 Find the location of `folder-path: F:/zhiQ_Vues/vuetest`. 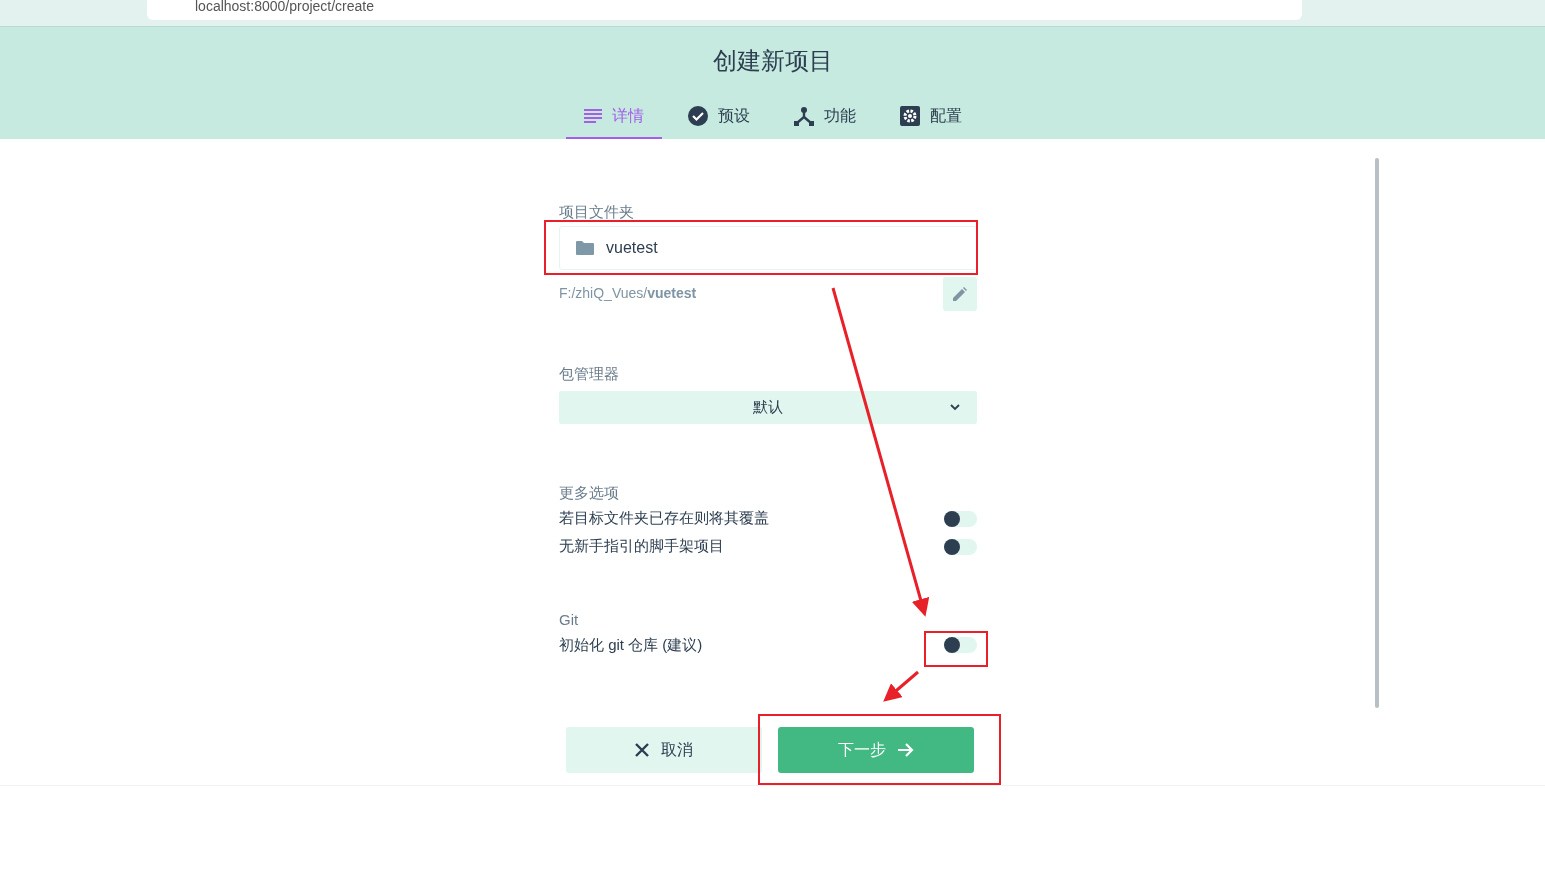

folder-path: F:/zhiQ_Vues/vuetest is located at coordinates (628, 293).